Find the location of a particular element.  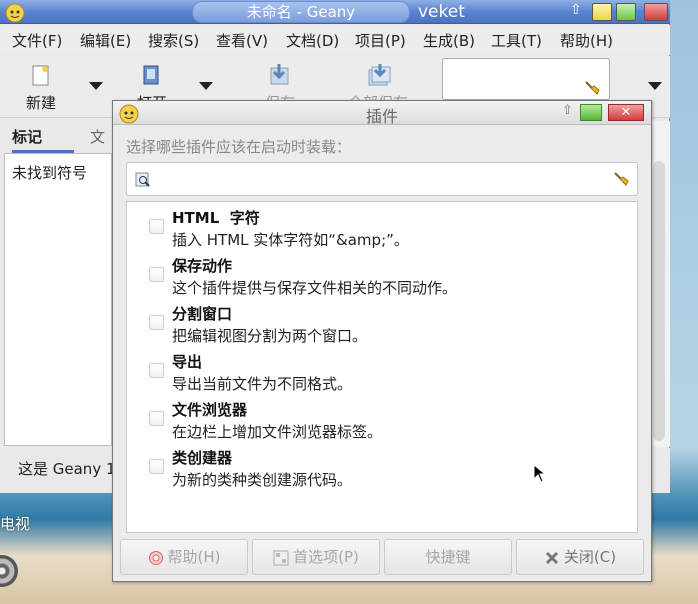

new-button-label: 新建 is located at coordinates (40, 103).